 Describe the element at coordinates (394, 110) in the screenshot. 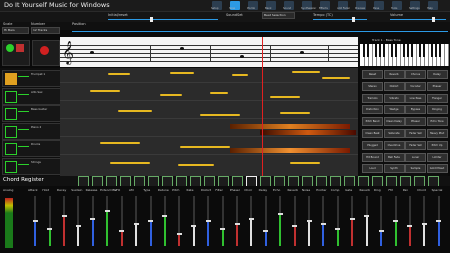

I see `effect-button: Wedge` at that location.